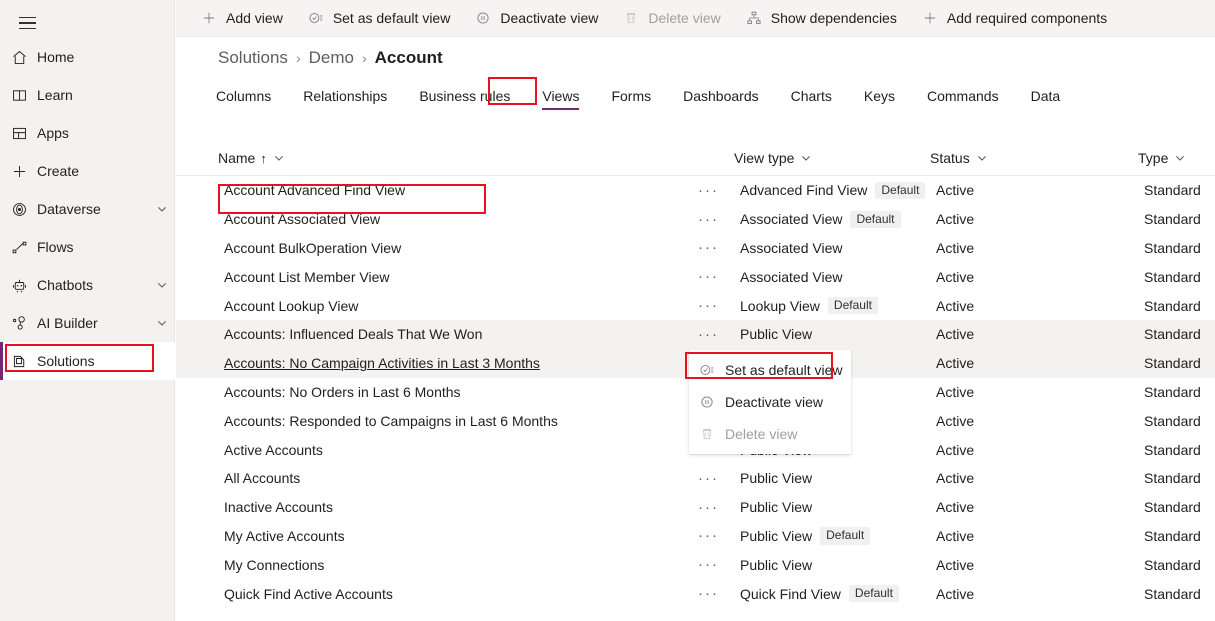 The height and width of the screenshot is (621, 1215). What do you see at coordinates (809, 305) in the screenshot?
I see `cell-view-type: Lookup View Default` at bounding box center [809, 305].